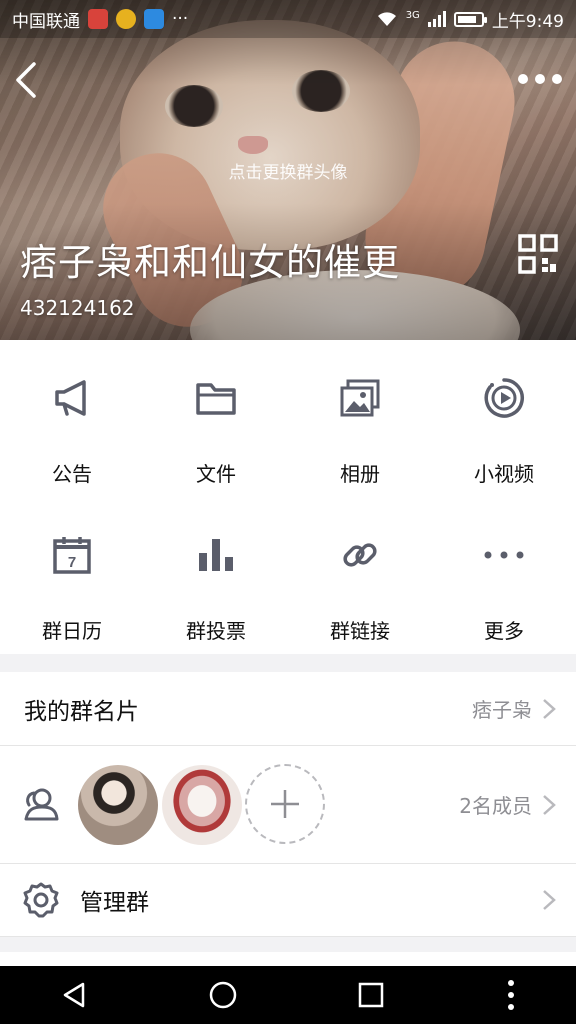 The width and height of the screenshot is (576, 1024). I want to click on group-link-button: 群链接, so click(360, 575).